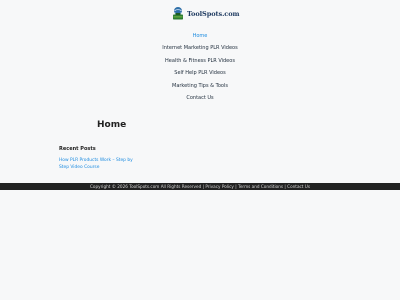 The height and width of the screenshot is (300, 400). Describe the element at coordinates (298, 186) in the screenshot. I see `footer-link-contact-us: Contact Us` at that location.